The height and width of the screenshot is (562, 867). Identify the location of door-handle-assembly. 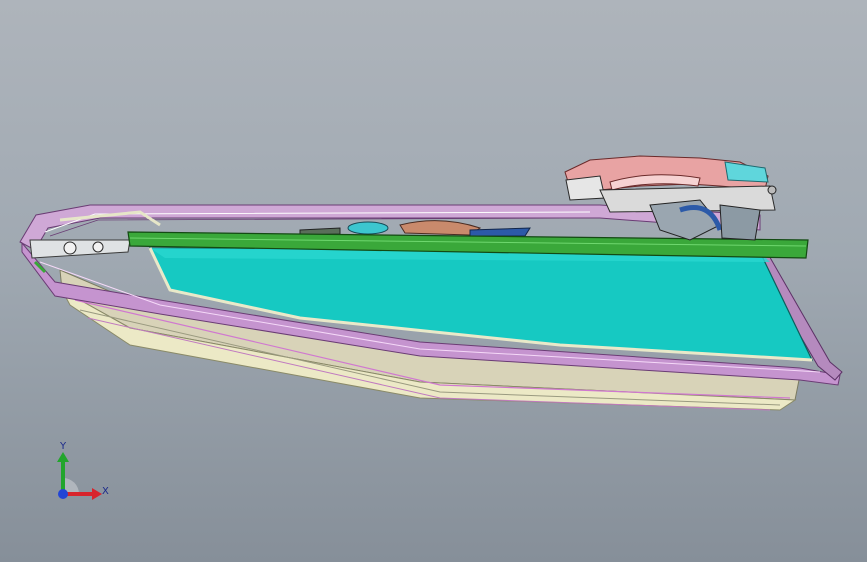
(670, 198).